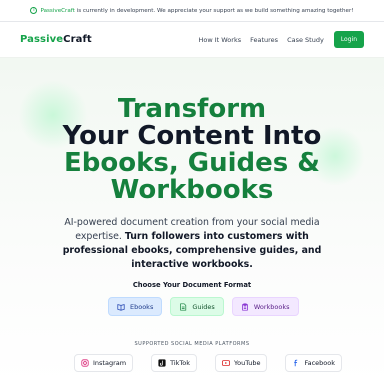  I want to click on format-guides-button: Guides, so click(197, 306).